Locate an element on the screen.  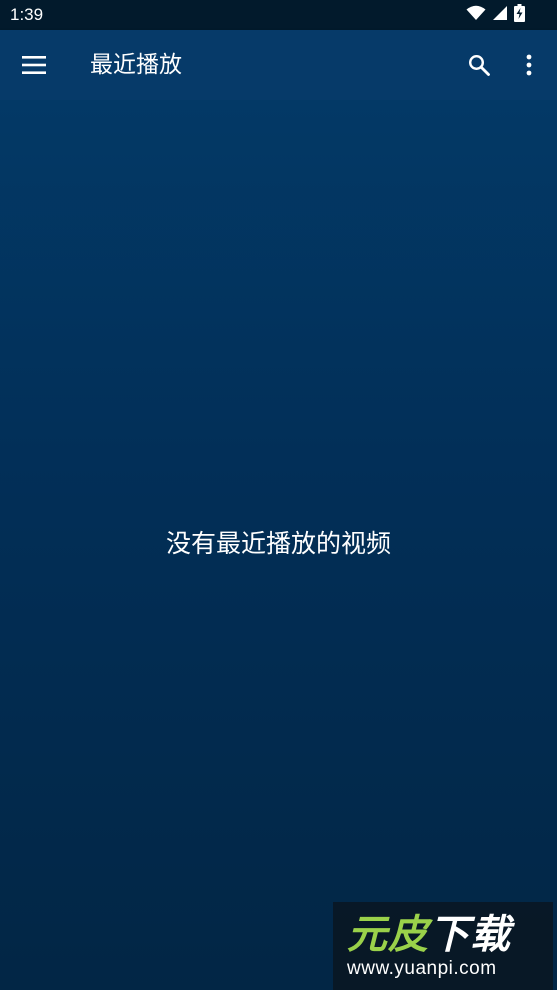
search-icon is located at coordinates (479, 65).